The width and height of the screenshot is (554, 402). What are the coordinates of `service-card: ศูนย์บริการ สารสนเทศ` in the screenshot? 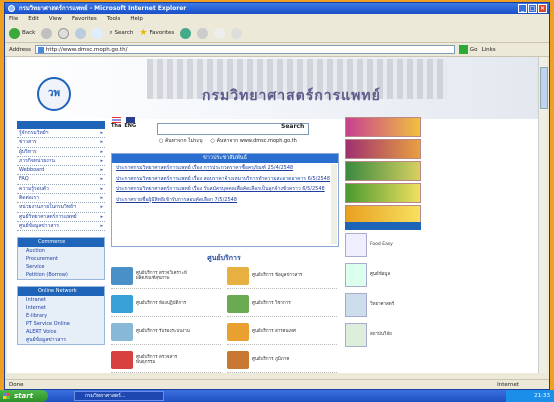 It's located at (282, 332).